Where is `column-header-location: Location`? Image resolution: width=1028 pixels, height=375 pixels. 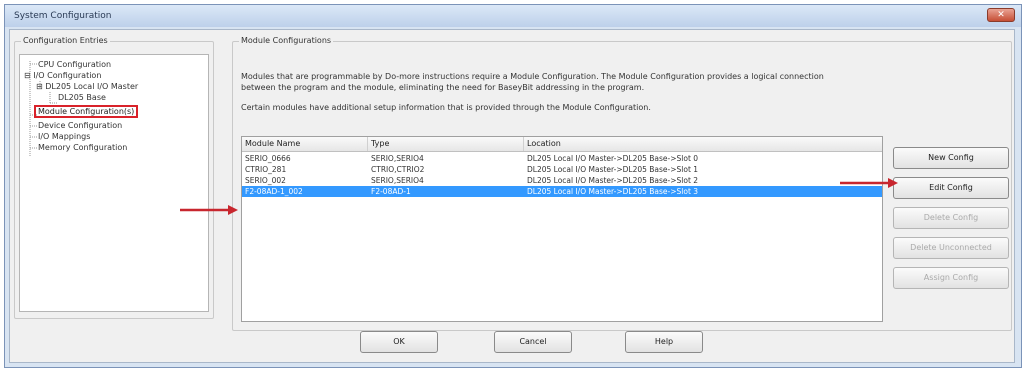 column-header-location: Location is located at coordinates (703, 144).